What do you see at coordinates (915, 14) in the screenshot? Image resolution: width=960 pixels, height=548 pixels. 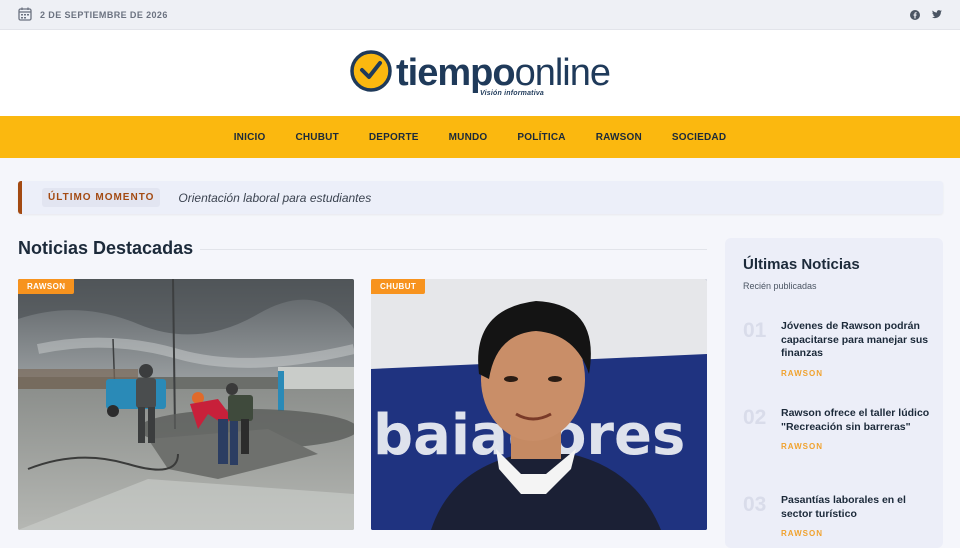 I see `facebook-icon` at bounding box center [915, 14].